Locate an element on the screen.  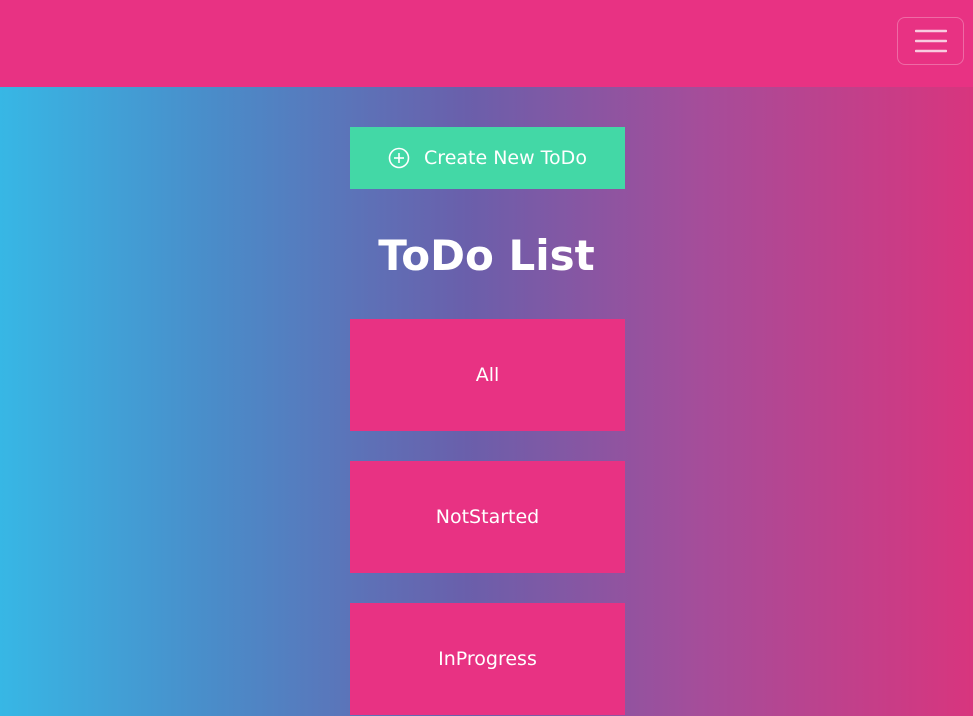
create-button-label: Create New ToDo is located at coordinates (505, 158).